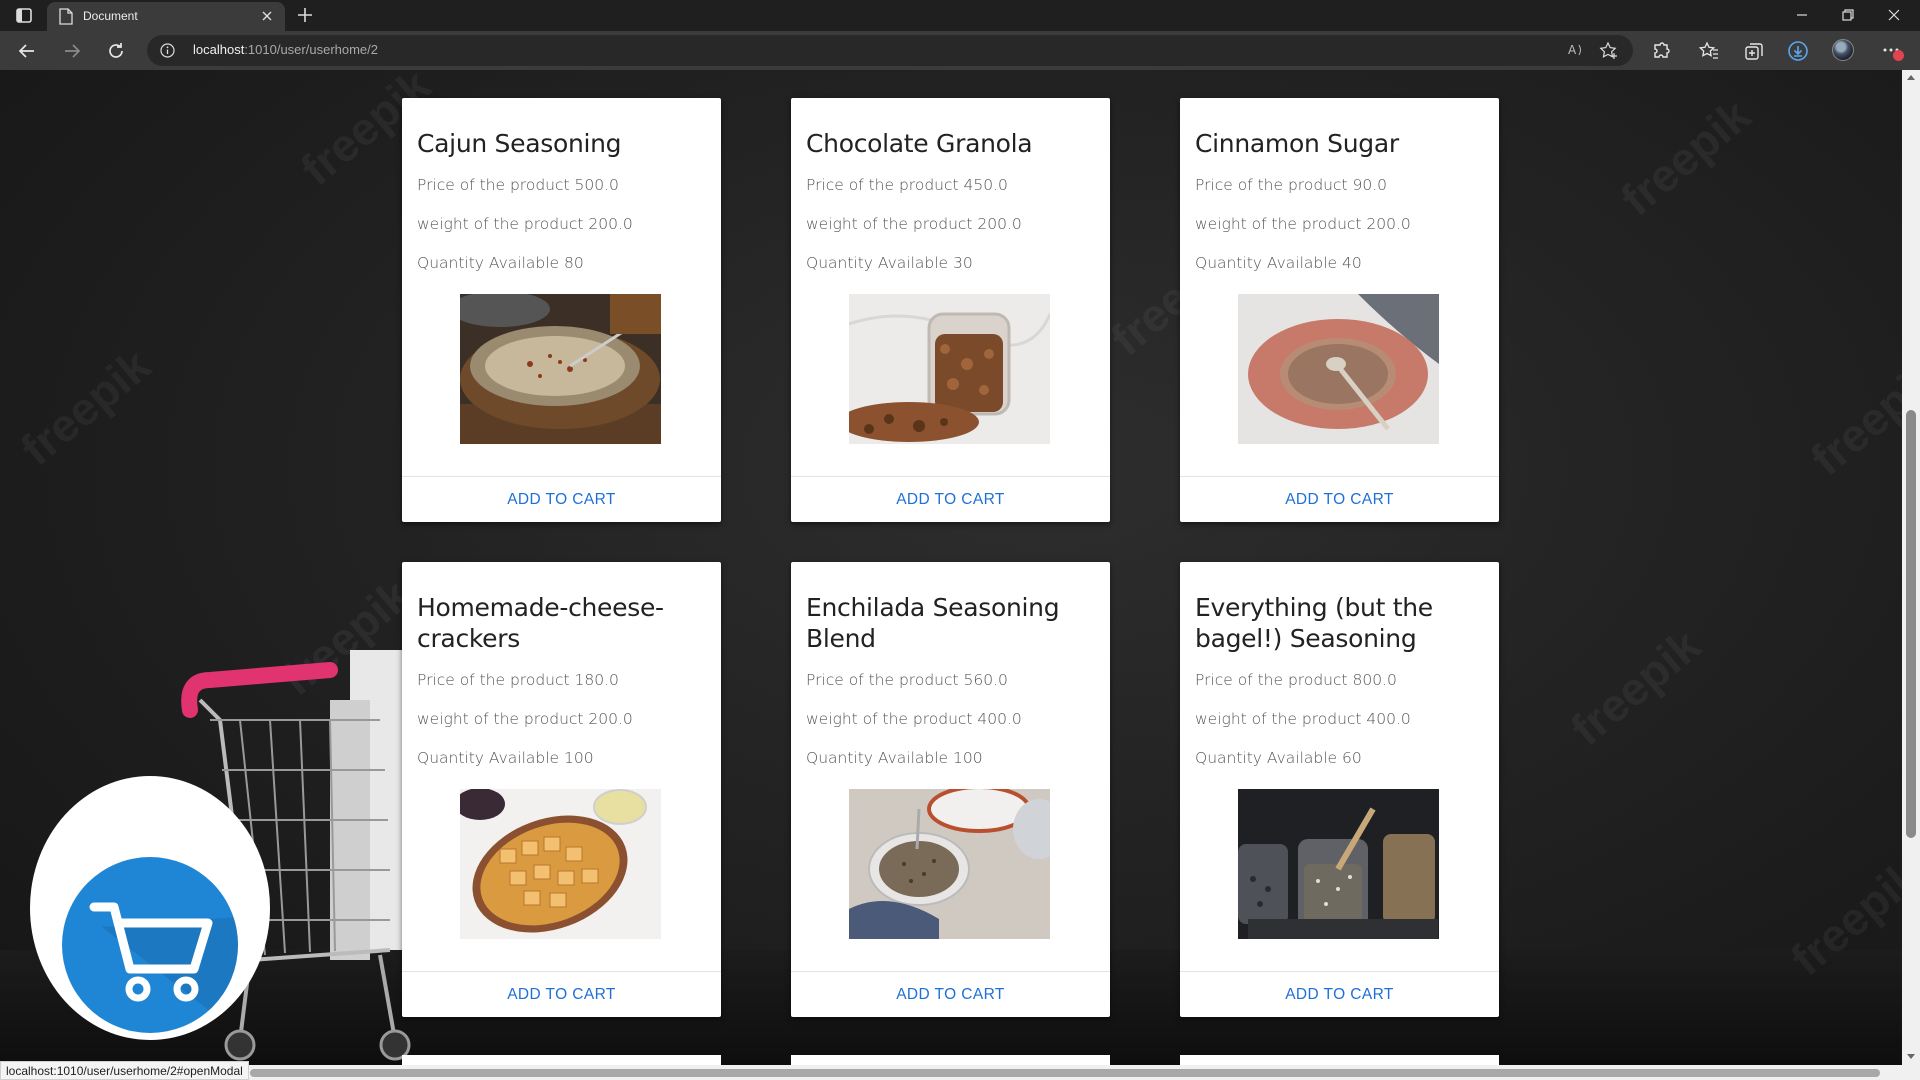  What do you see at coordinates (500, 263) in the screenshot?
I see `product-quantity: Quantity Available 80` at bounding box center [500, 263].